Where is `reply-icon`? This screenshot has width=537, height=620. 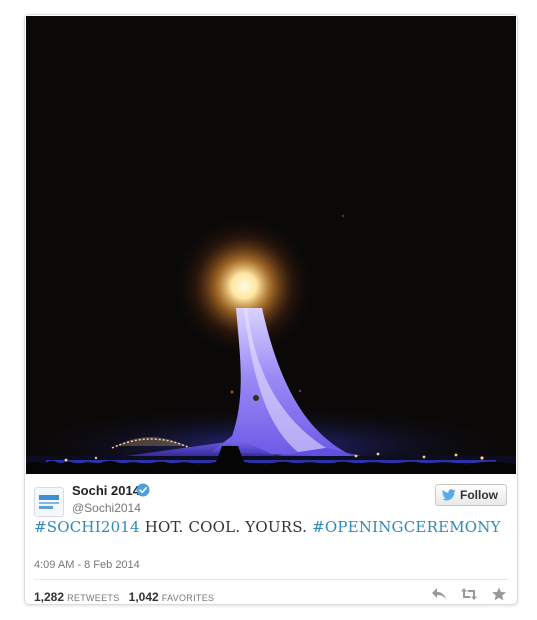 reply-icon is located at coordinates (439, 594).